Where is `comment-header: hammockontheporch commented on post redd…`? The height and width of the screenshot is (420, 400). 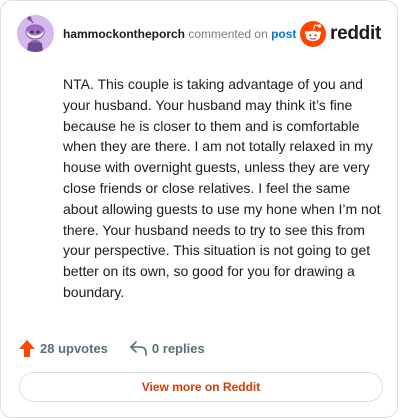 comment-header: hammockontheporch commented on post redd… is located at coordinates (199, 35).